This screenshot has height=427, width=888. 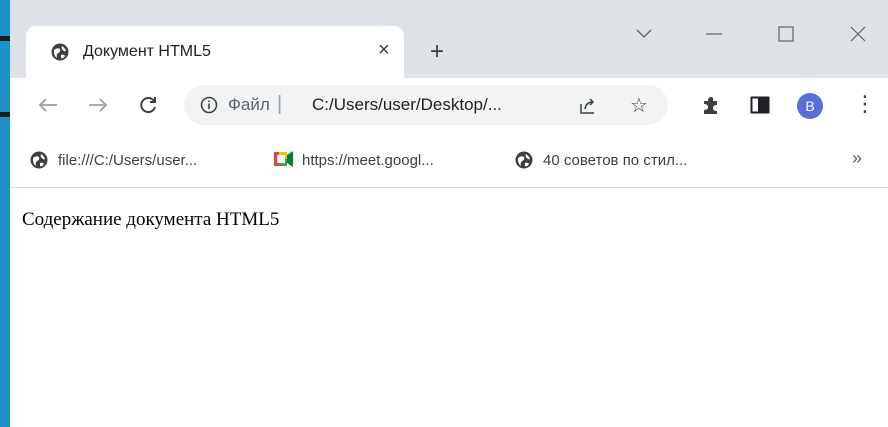 I want to click on back-arrow-icon, so click(x=48, y=105).